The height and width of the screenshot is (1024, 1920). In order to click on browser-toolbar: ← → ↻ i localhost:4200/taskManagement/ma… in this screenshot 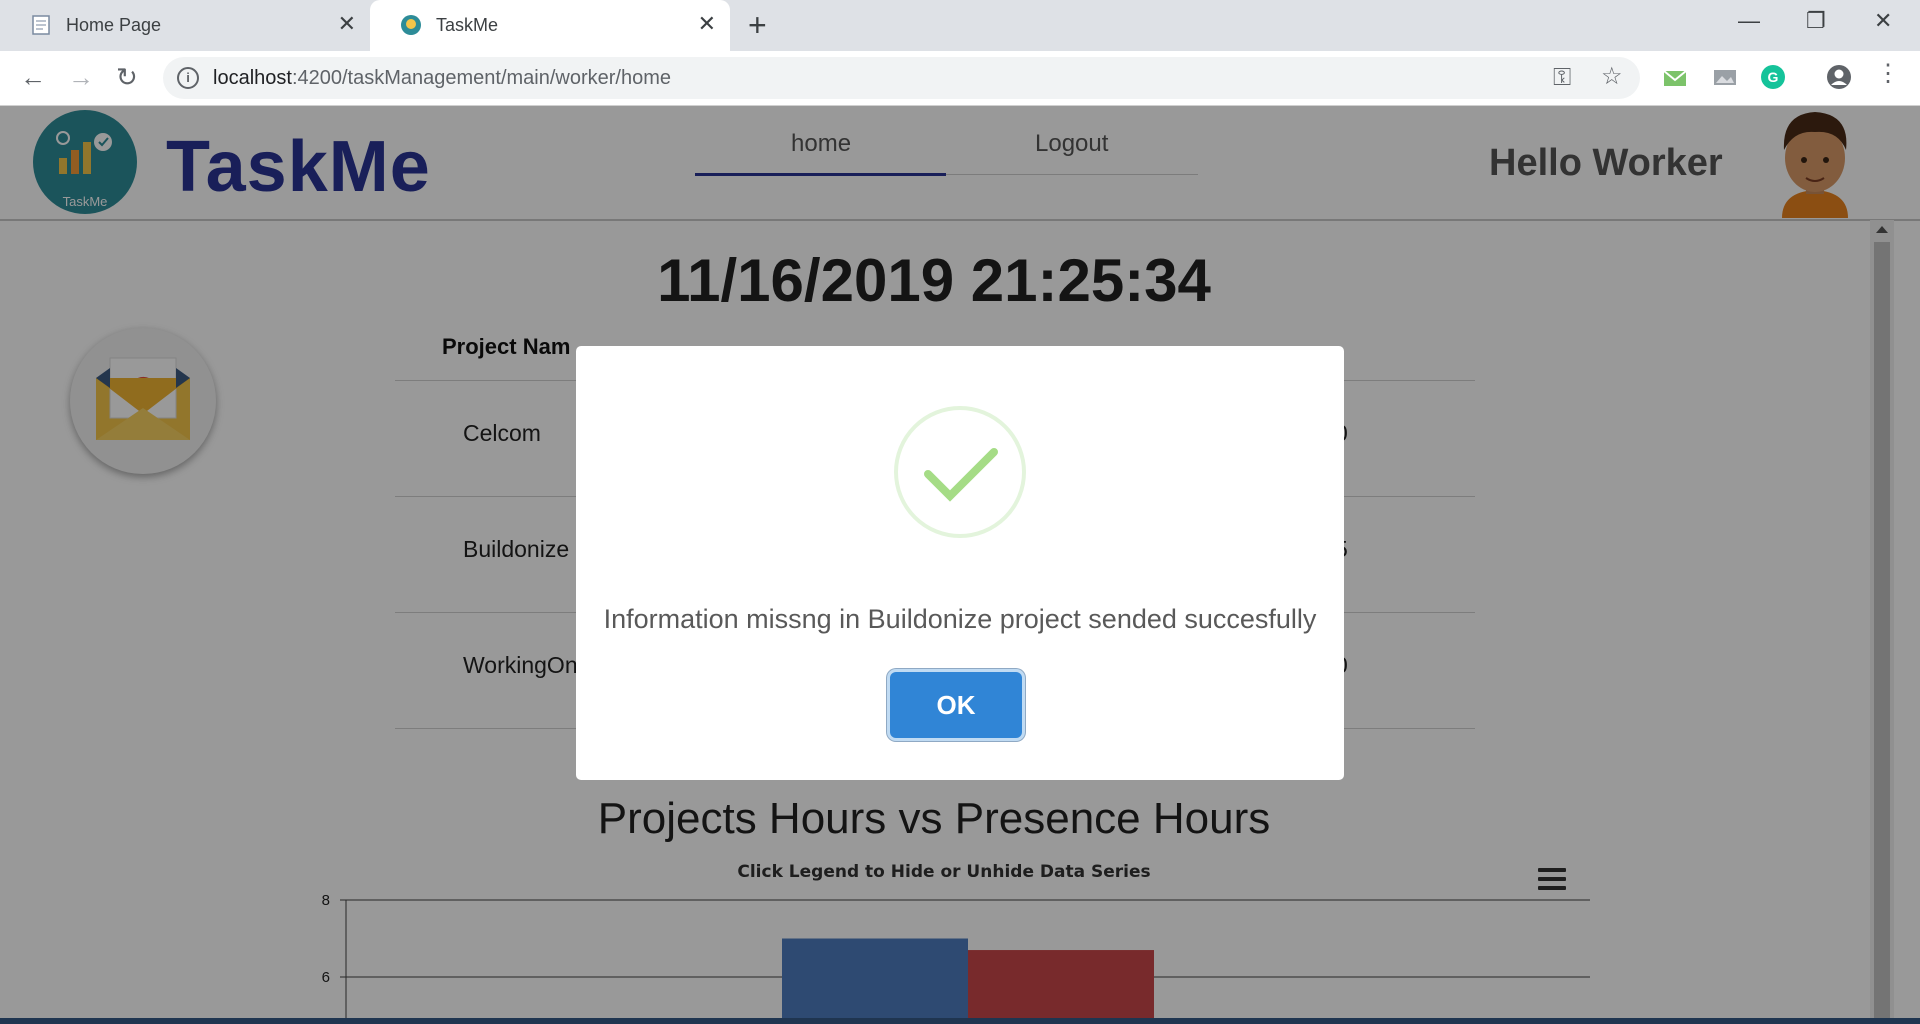, I will do `click(960, 78)`.